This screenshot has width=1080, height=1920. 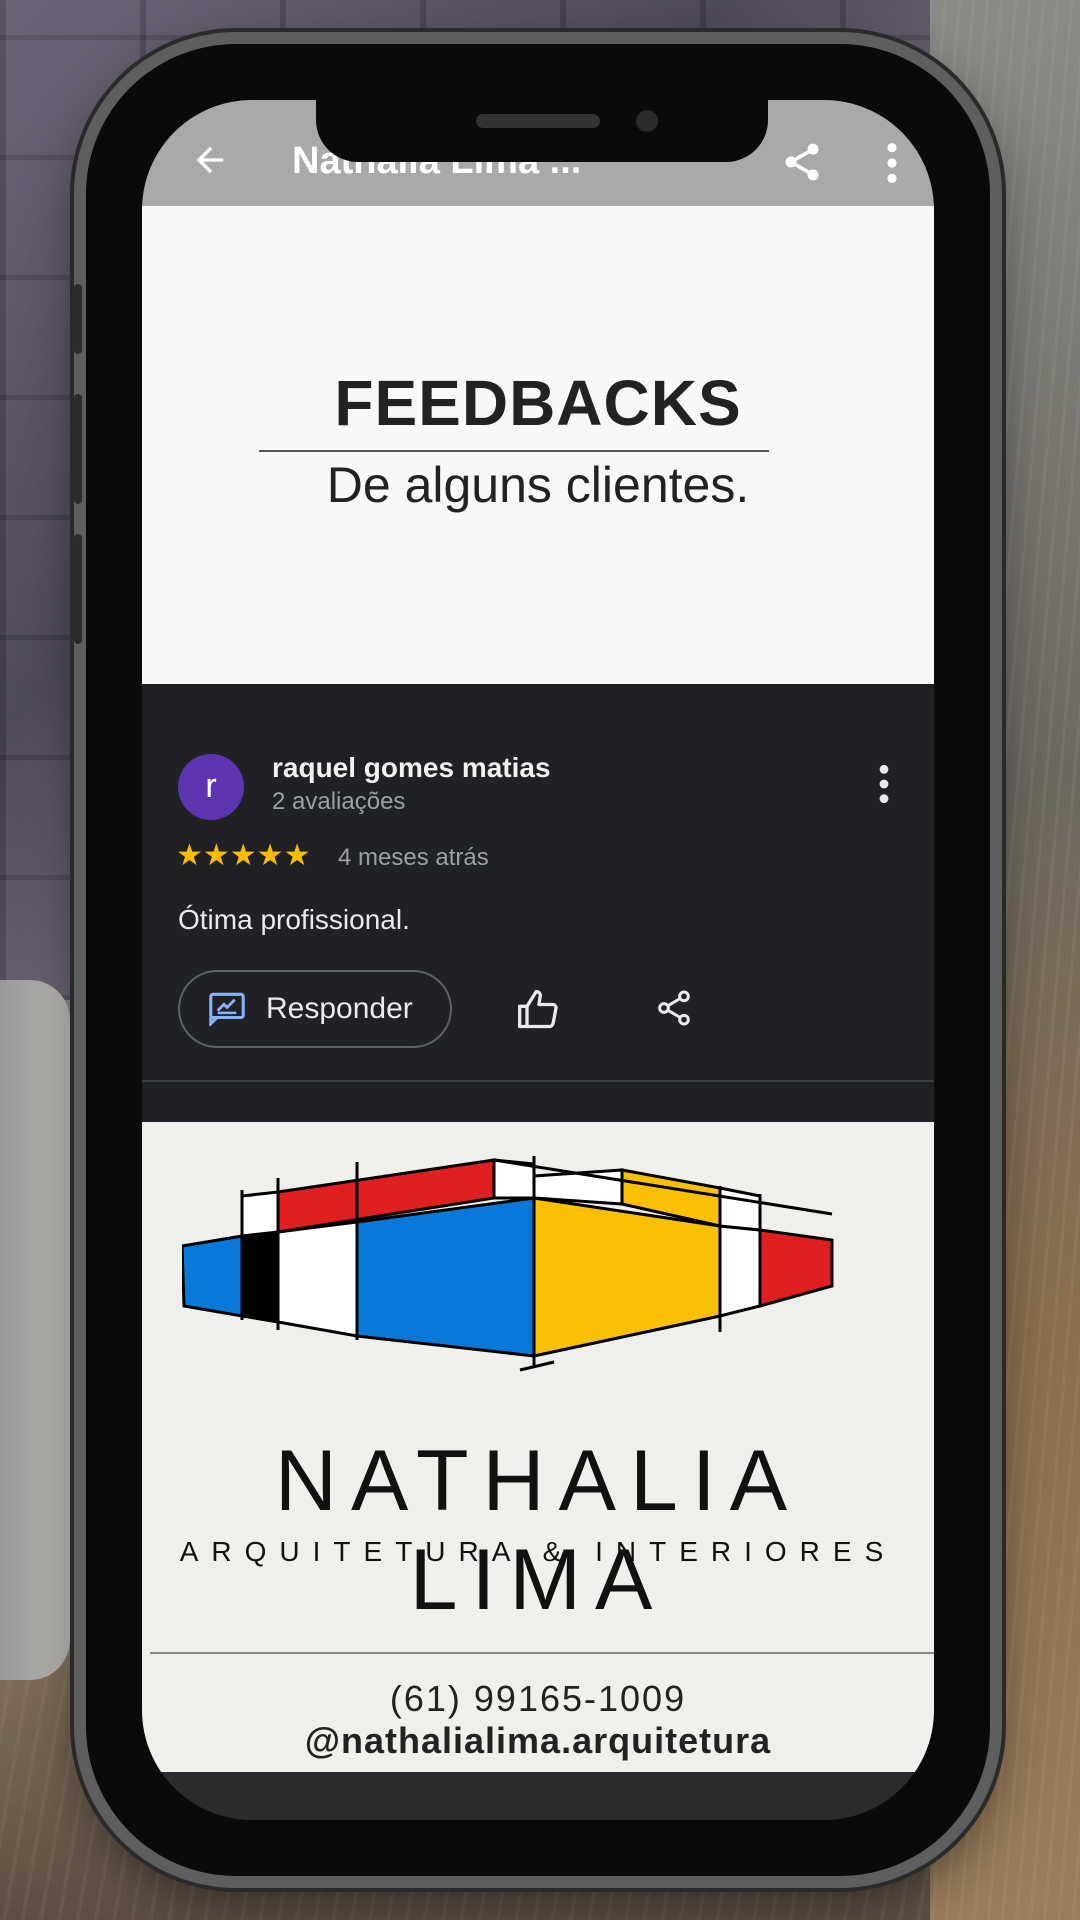 I want to click on review-date: 4 meses atrás, so click(x=413, y=857).